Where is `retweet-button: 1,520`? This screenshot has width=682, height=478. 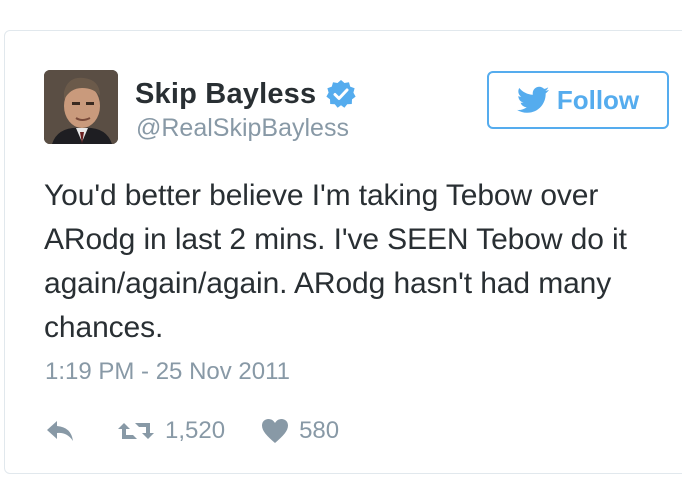
retweet-button: 1,520 is located at coordinates (171, 431).